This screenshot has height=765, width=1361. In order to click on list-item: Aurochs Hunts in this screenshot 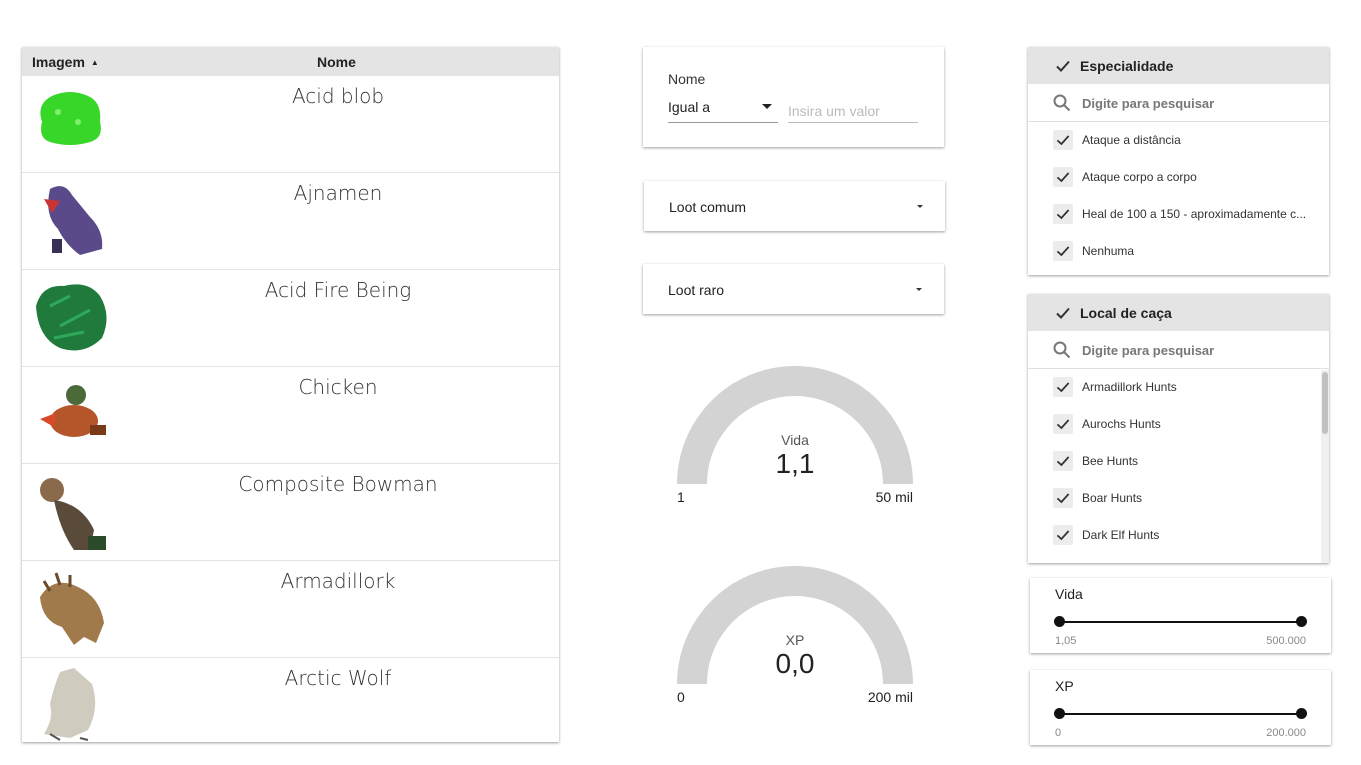, I will do `click(1178, 424)`.